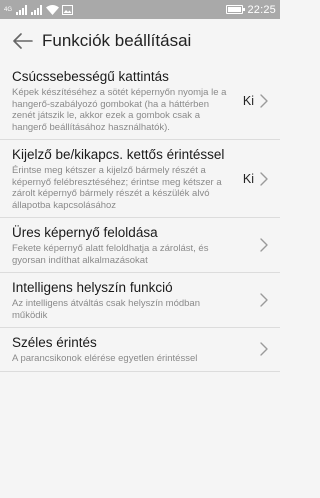  Describe the element at coordinates (53, 9) in the screenshot. I see `wifi-icon` at that location.